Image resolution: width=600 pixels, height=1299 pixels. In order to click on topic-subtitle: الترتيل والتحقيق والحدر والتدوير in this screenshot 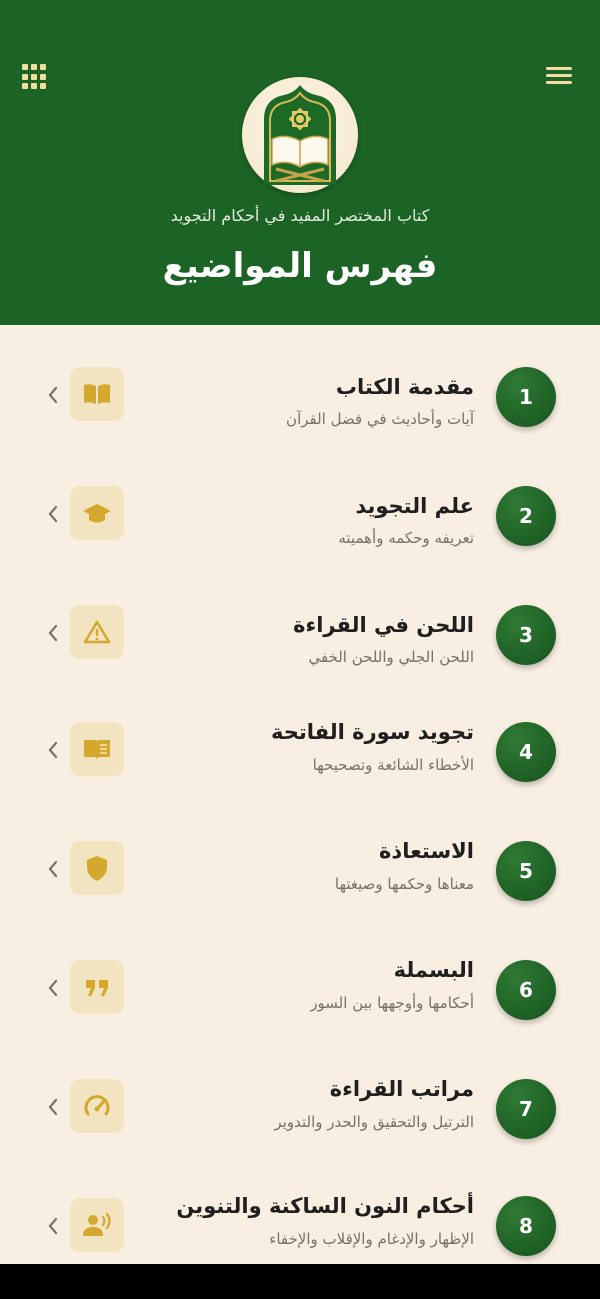, I will do `click(374, 1122)`.